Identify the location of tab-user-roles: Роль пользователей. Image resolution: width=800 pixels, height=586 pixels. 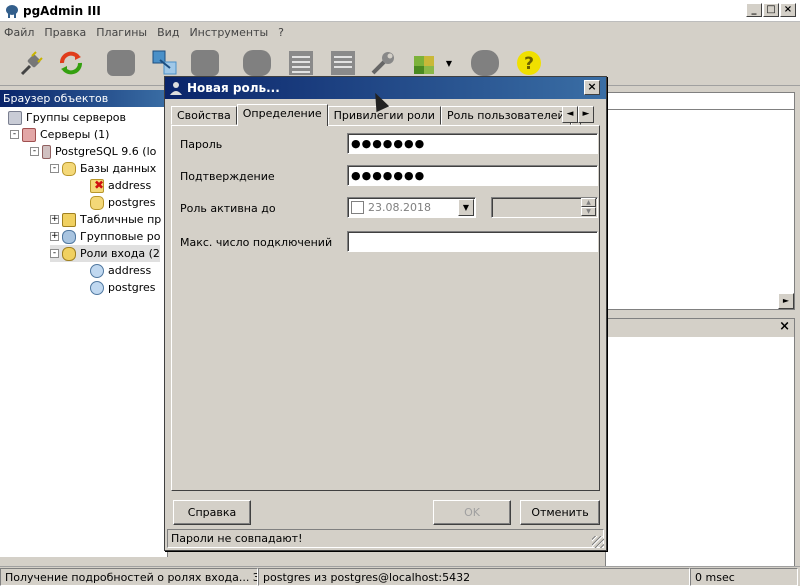
(505, 115).